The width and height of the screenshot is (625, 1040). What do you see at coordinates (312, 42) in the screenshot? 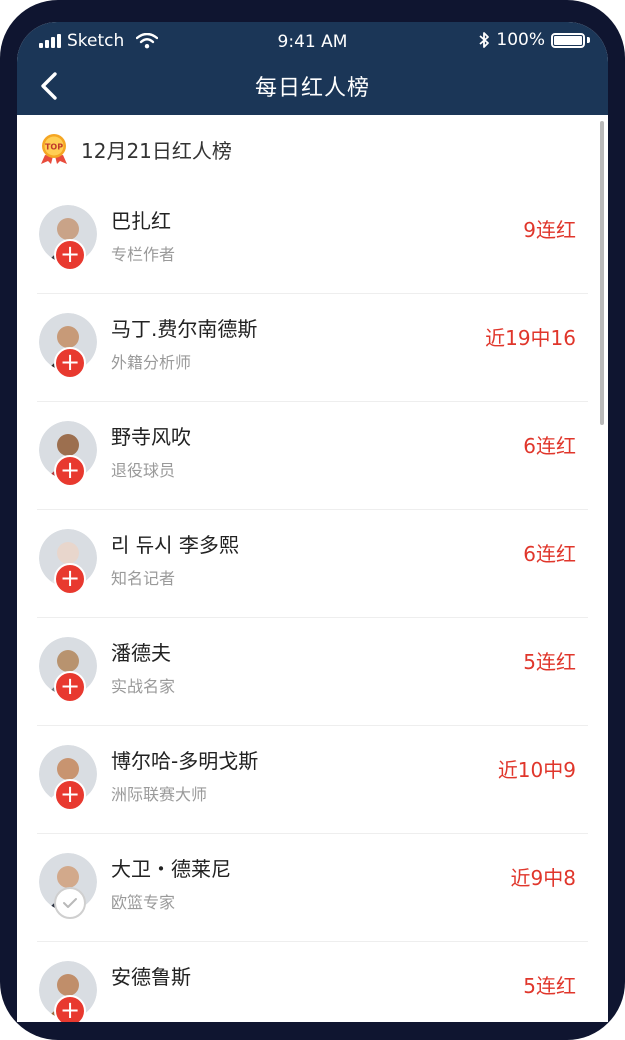
I see `status-bar: Sketch 9:41 AM 100%` at bounding box center [312, 42].